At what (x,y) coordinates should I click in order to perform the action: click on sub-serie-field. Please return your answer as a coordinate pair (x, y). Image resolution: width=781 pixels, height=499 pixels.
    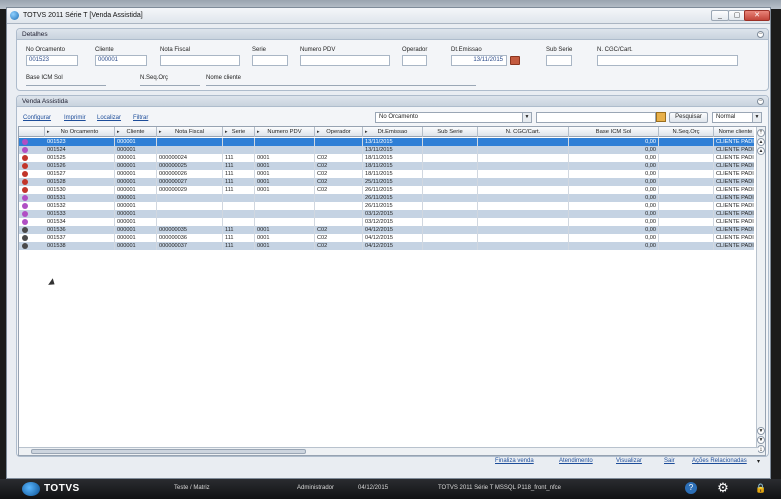
    Looking at the image, I should click on (559, 60).